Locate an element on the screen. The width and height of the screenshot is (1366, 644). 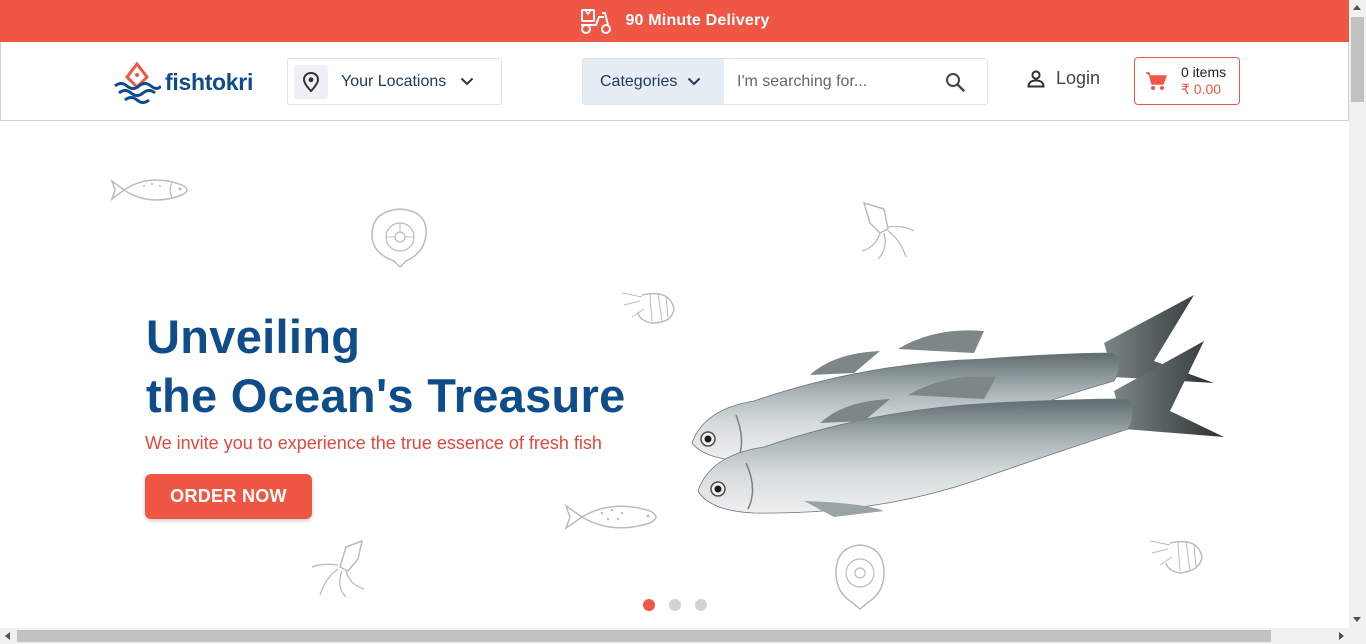
vertical-scroll-thumb is located at coordinates (1357, 59).